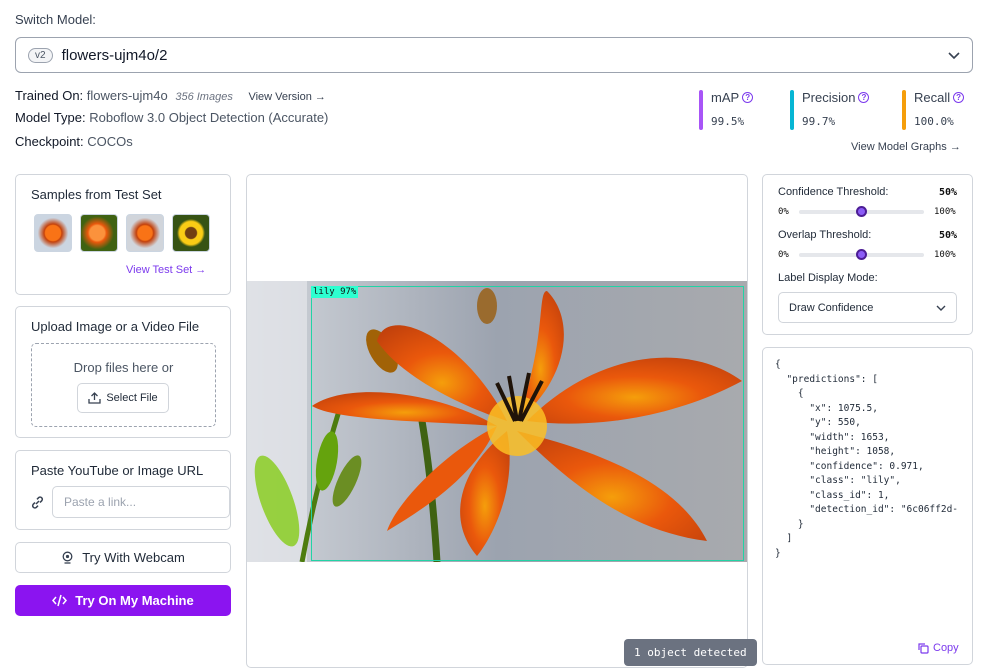  Describe the element at coordinates (819, 121) in the screenshot. I see `metric-precision-value: 99.7%` at that location.